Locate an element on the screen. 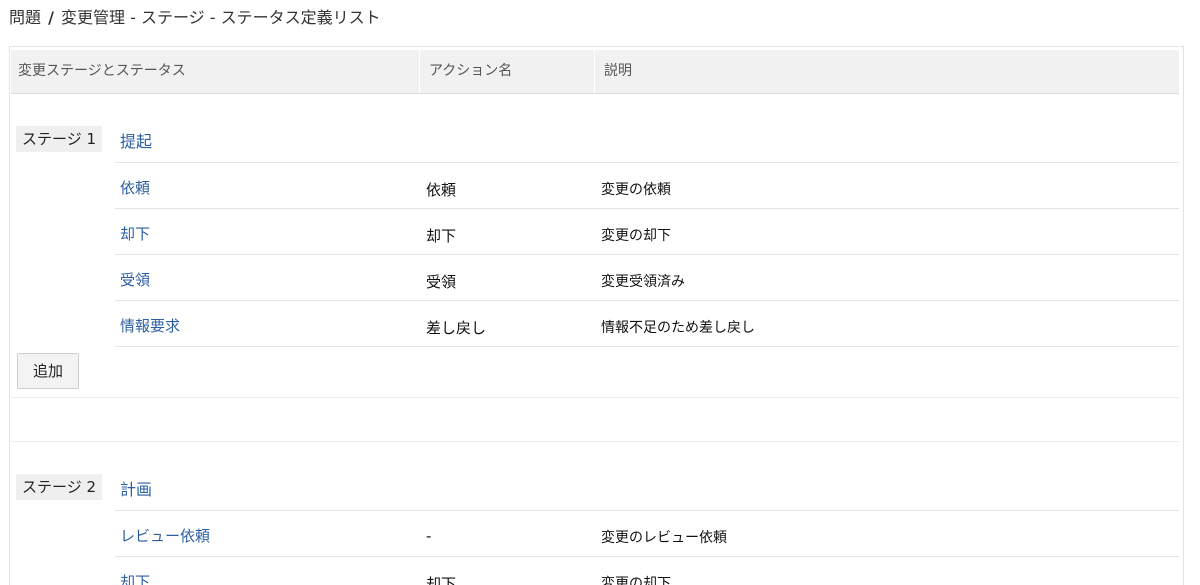 Image resolution: width=1200 pixels, height=585 pixels. table-header: 変更ステージとステータス アクション名 説明 is located at coordinates (595, 72).